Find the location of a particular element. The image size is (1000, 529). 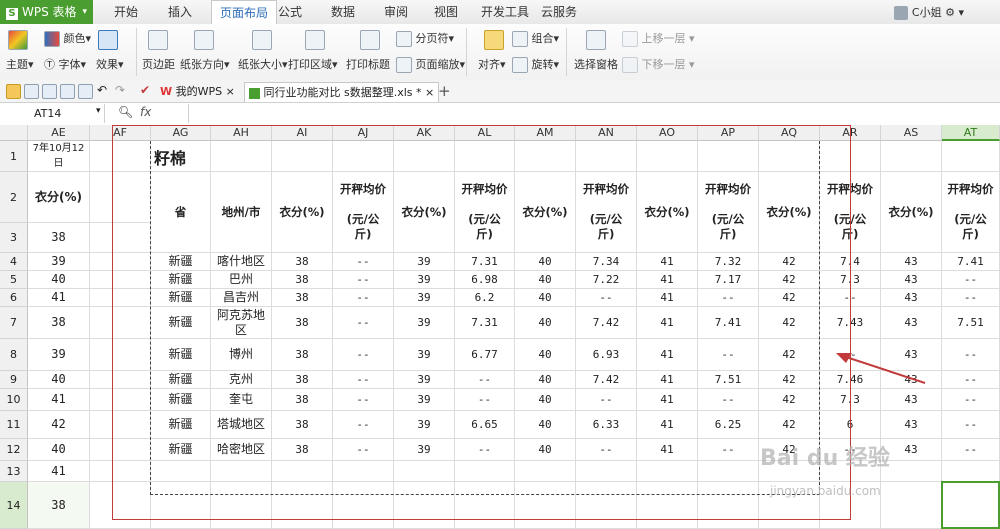

orientation-button: 纸张方向▾ is located at coordinates (205, 64).